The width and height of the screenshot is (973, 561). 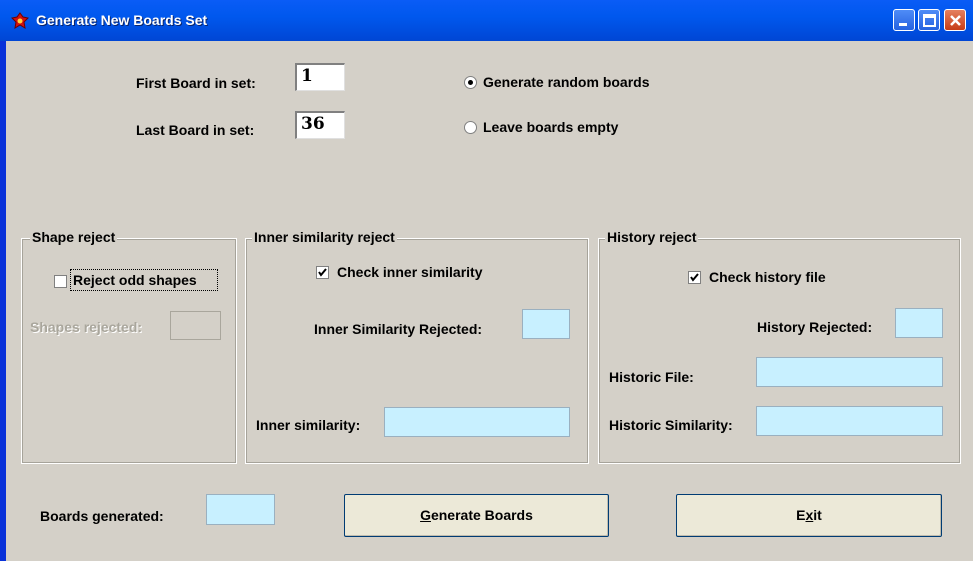 I want to click on close-icon, so click(x=955, y=20).